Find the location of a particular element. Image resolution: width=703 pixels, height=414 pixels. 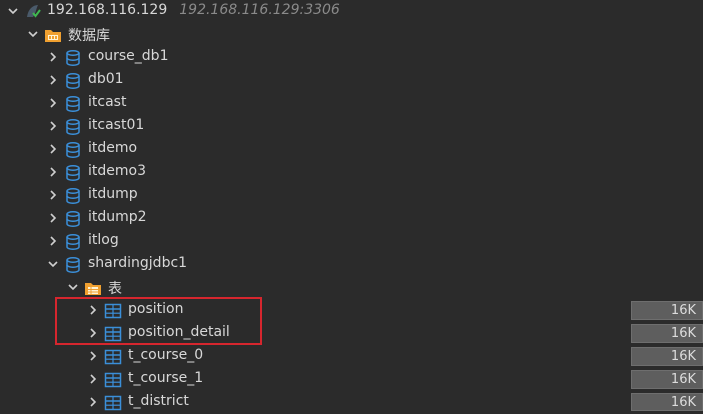

database-item: itdump2 is located at coordinates (351, 218).